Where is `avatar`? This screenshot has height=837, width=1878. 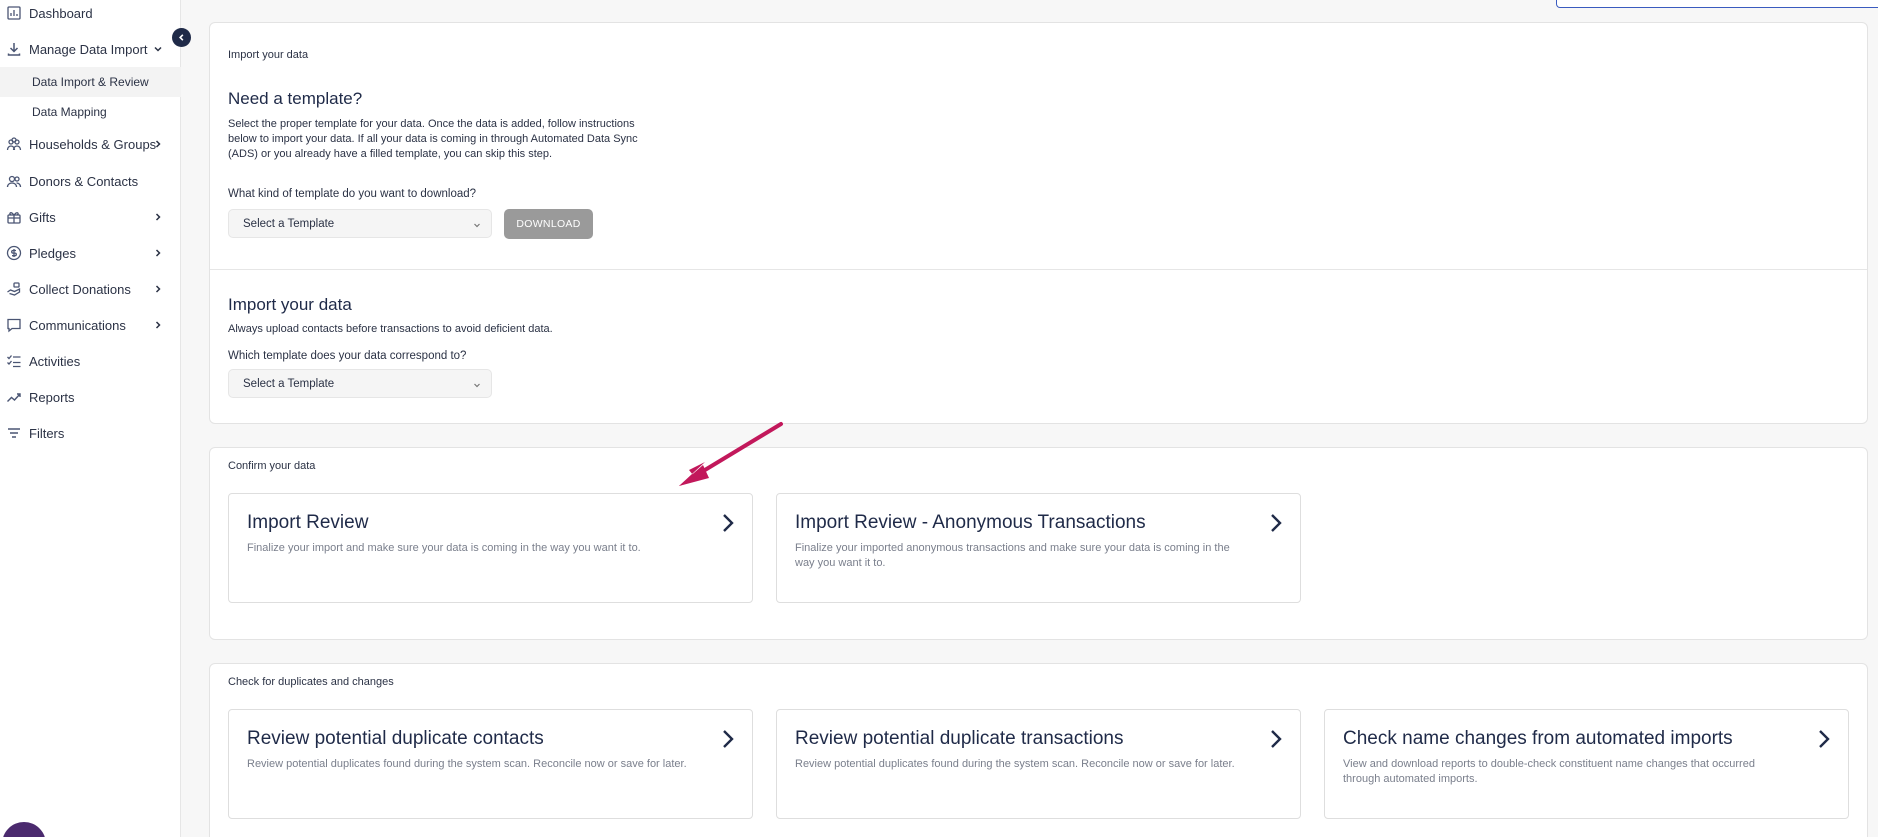
avatar is located at coordinates (24, 829).